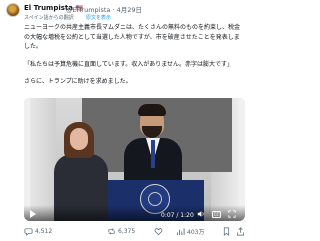 This screenshot has width=320, height=241. What do you see at coordinates (79, 139) in the screenshot?
I see `video-person-woman-face` at bounding box center [79, 139].